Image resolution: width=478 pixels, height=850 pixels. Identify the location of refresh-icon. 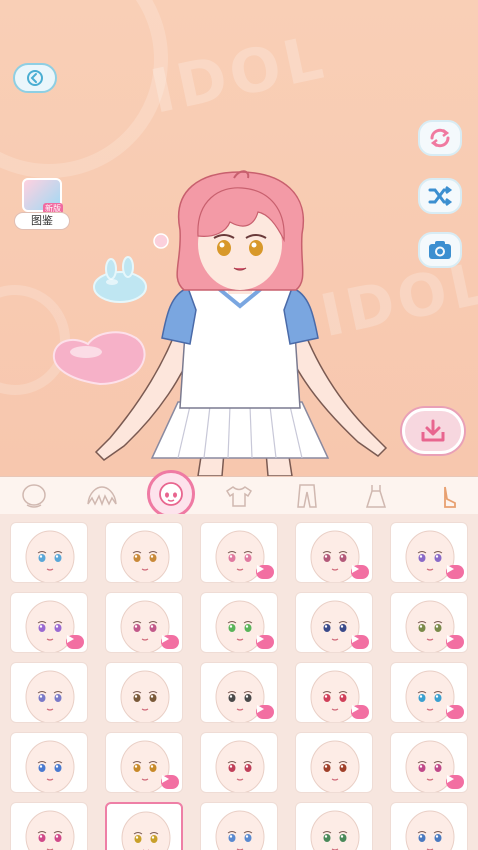
(440, 138).